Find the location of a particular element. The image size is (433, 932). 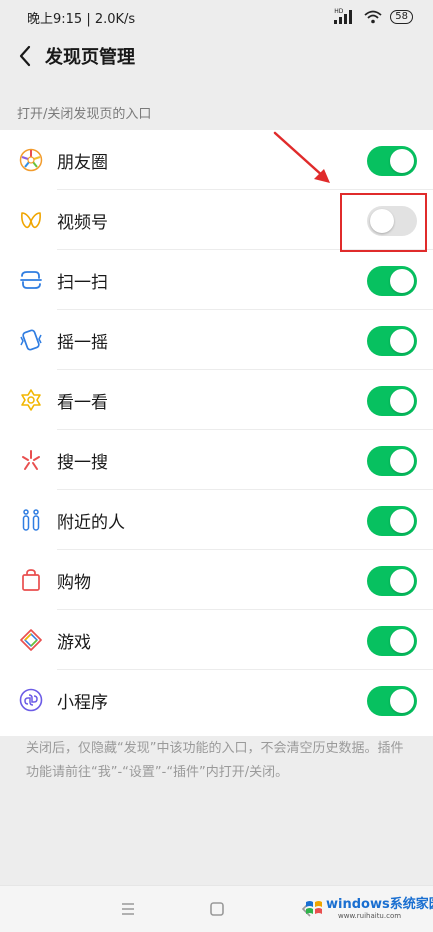

toggle-games is located at coordinates (392, 641).